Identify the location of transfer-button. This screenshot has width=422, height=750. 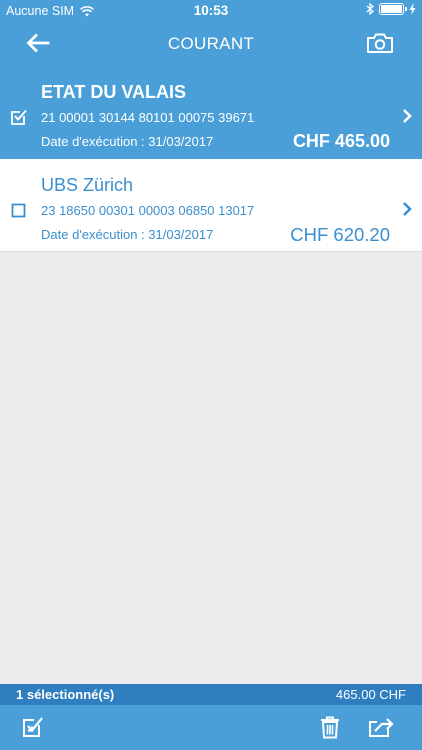
(381, 729).